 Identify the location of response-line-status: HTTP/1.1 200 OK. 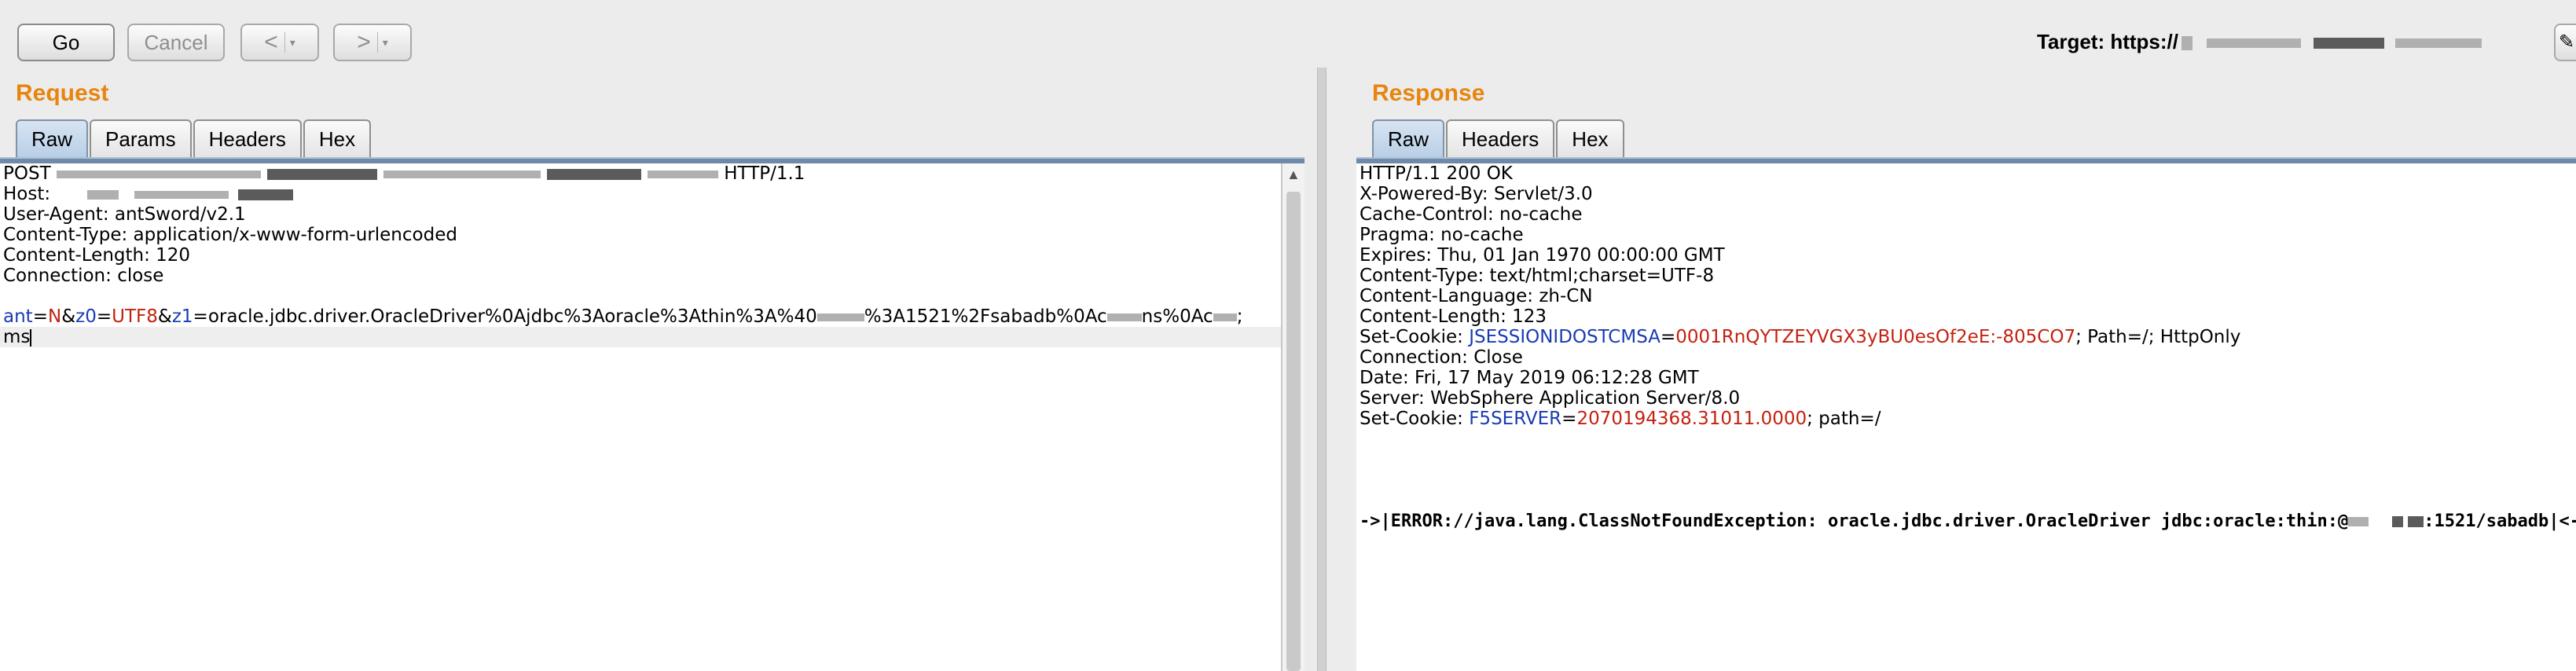
(1436, 173).